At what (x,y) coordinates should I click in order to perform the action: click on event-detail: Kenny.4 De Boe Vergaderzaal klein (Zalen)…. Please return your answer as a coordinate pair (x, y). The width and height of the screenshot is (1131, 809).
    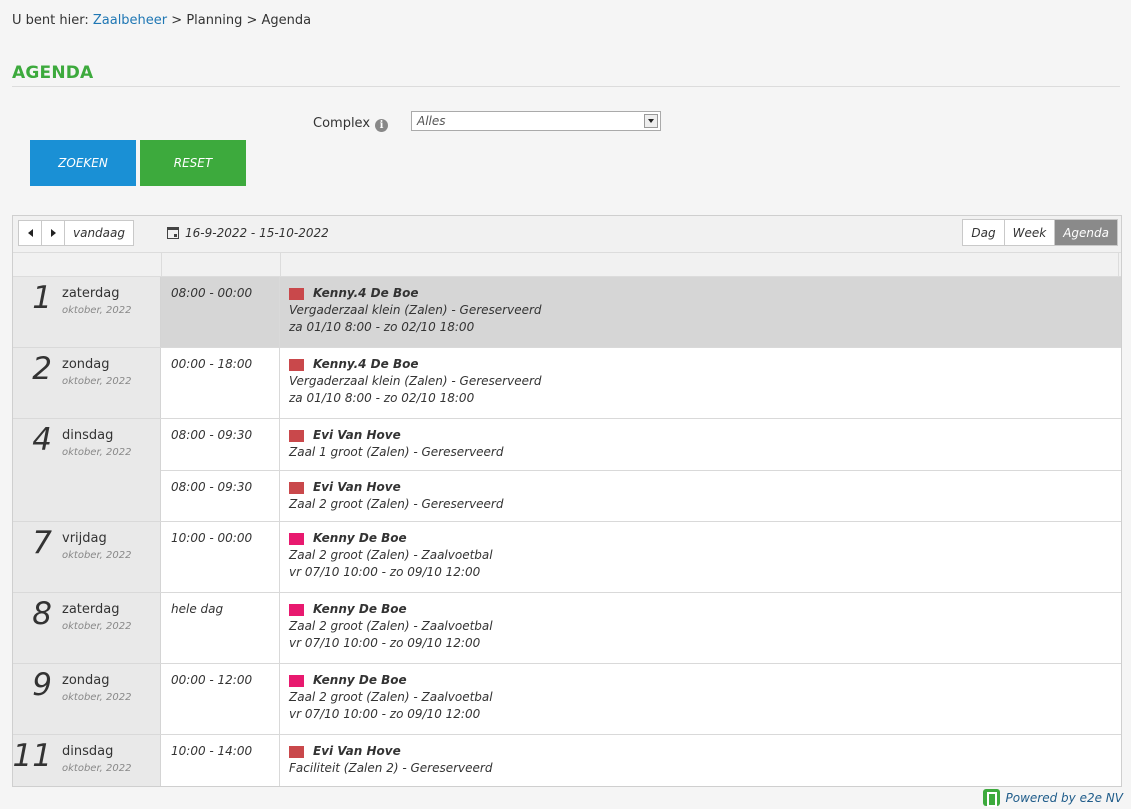
    Looking at the image, I should click on (411, 383).